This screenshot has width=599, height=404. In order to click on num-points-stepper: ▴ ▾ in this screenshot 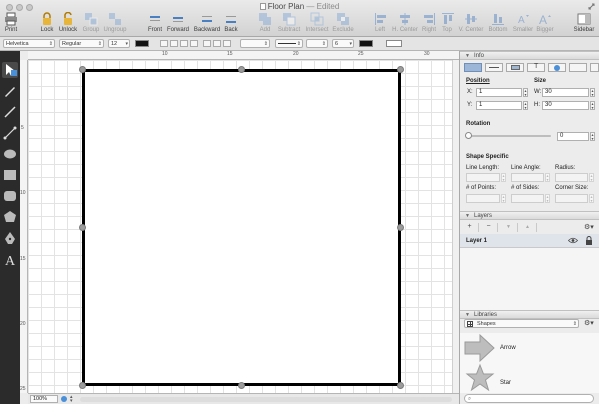, I will do `click(503, 198)`.